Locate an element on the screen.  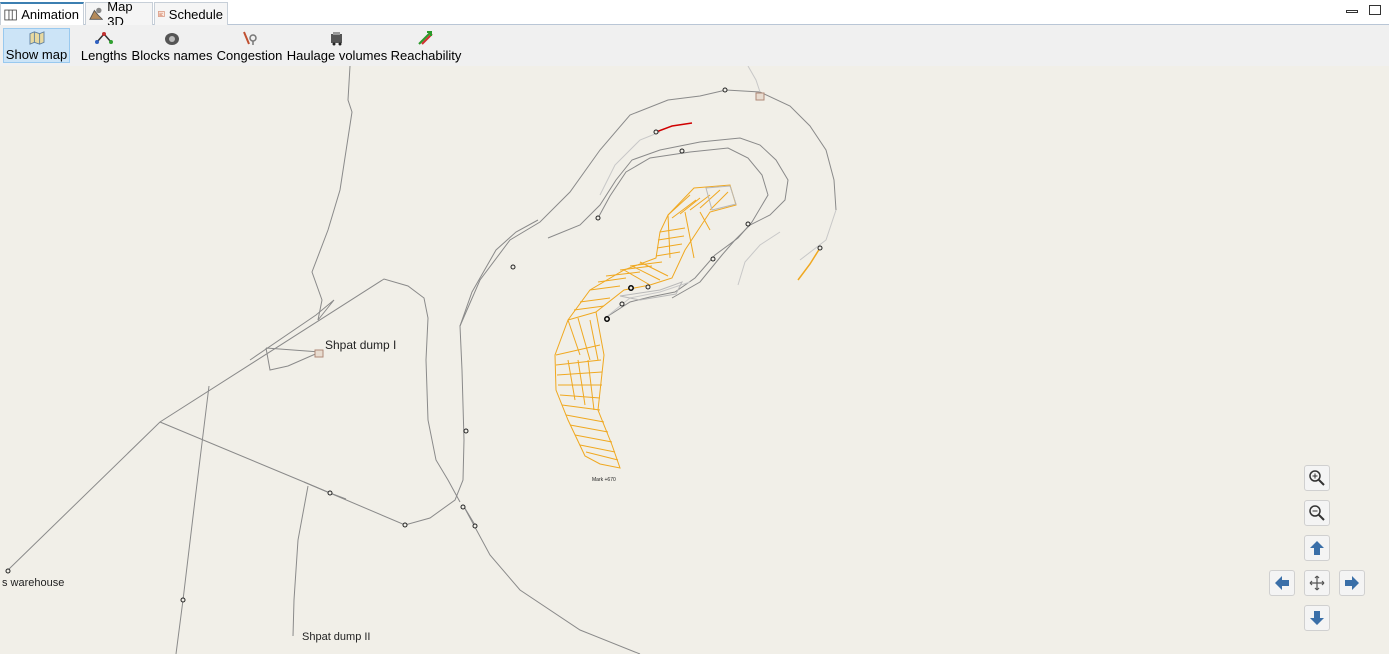
road-connector is located at coordinates (325, 490).